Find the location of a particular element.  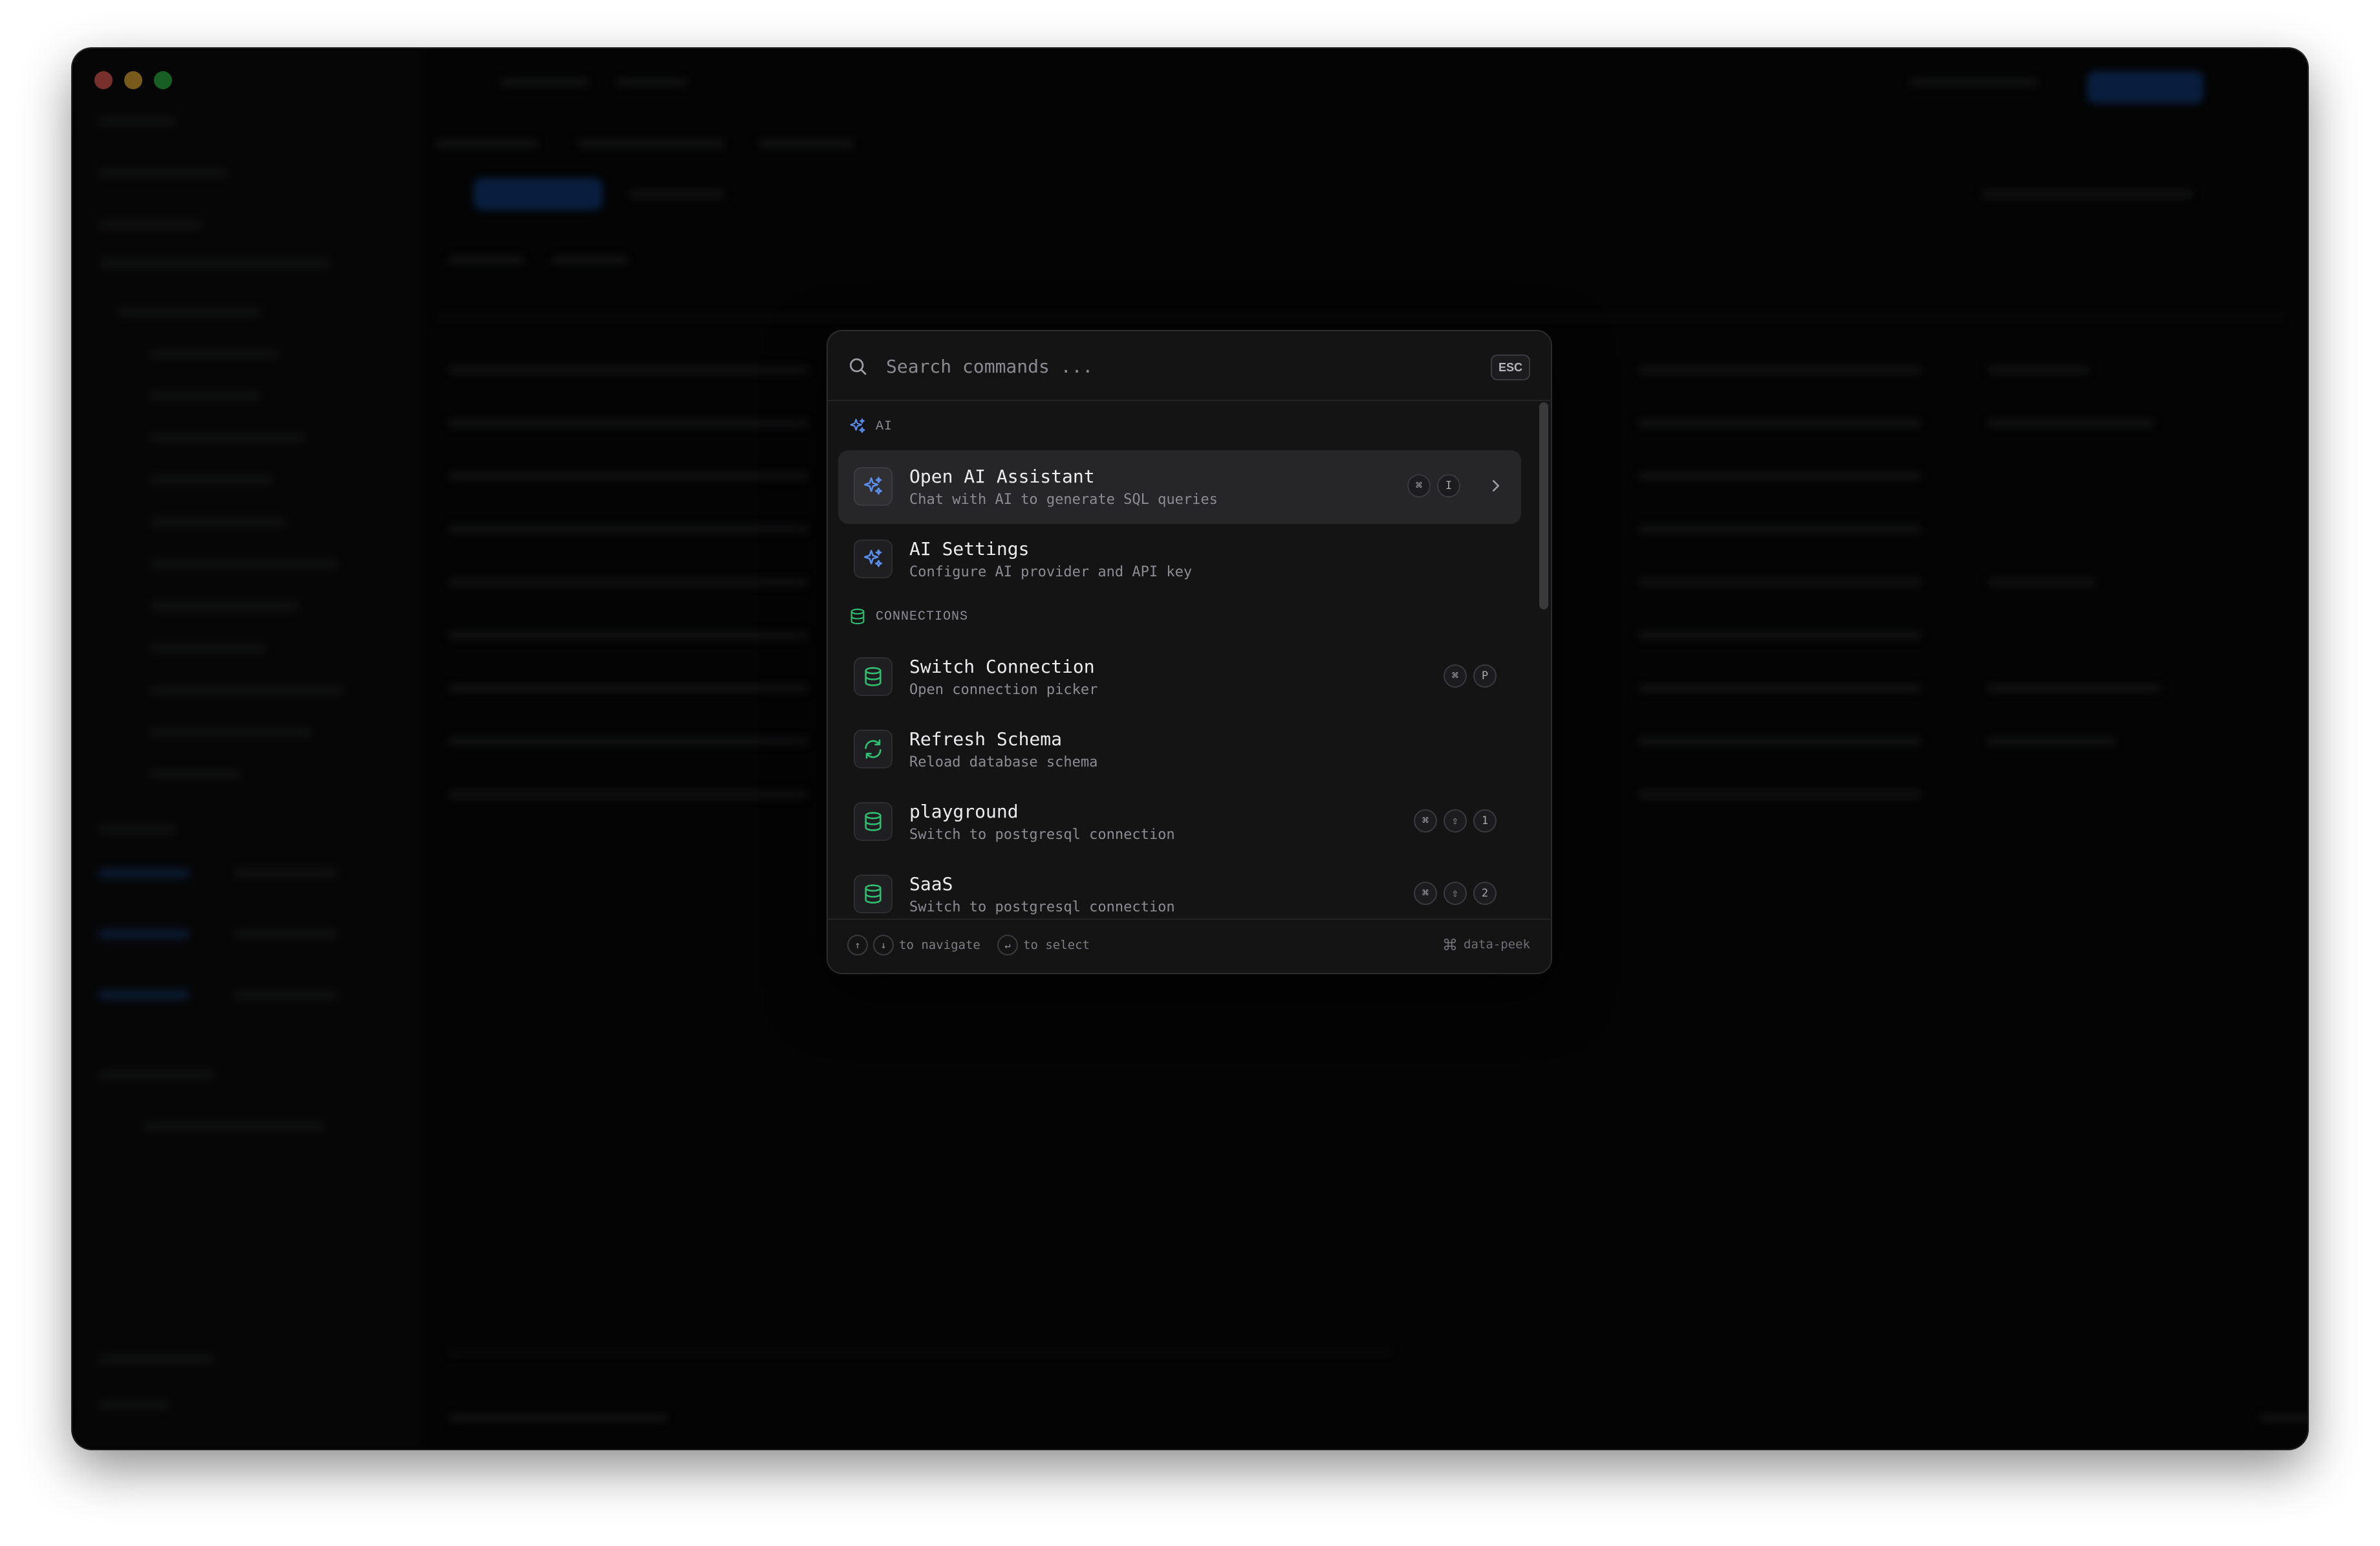

esc-key-badge: ESC is located at coordinates (1510, 367).